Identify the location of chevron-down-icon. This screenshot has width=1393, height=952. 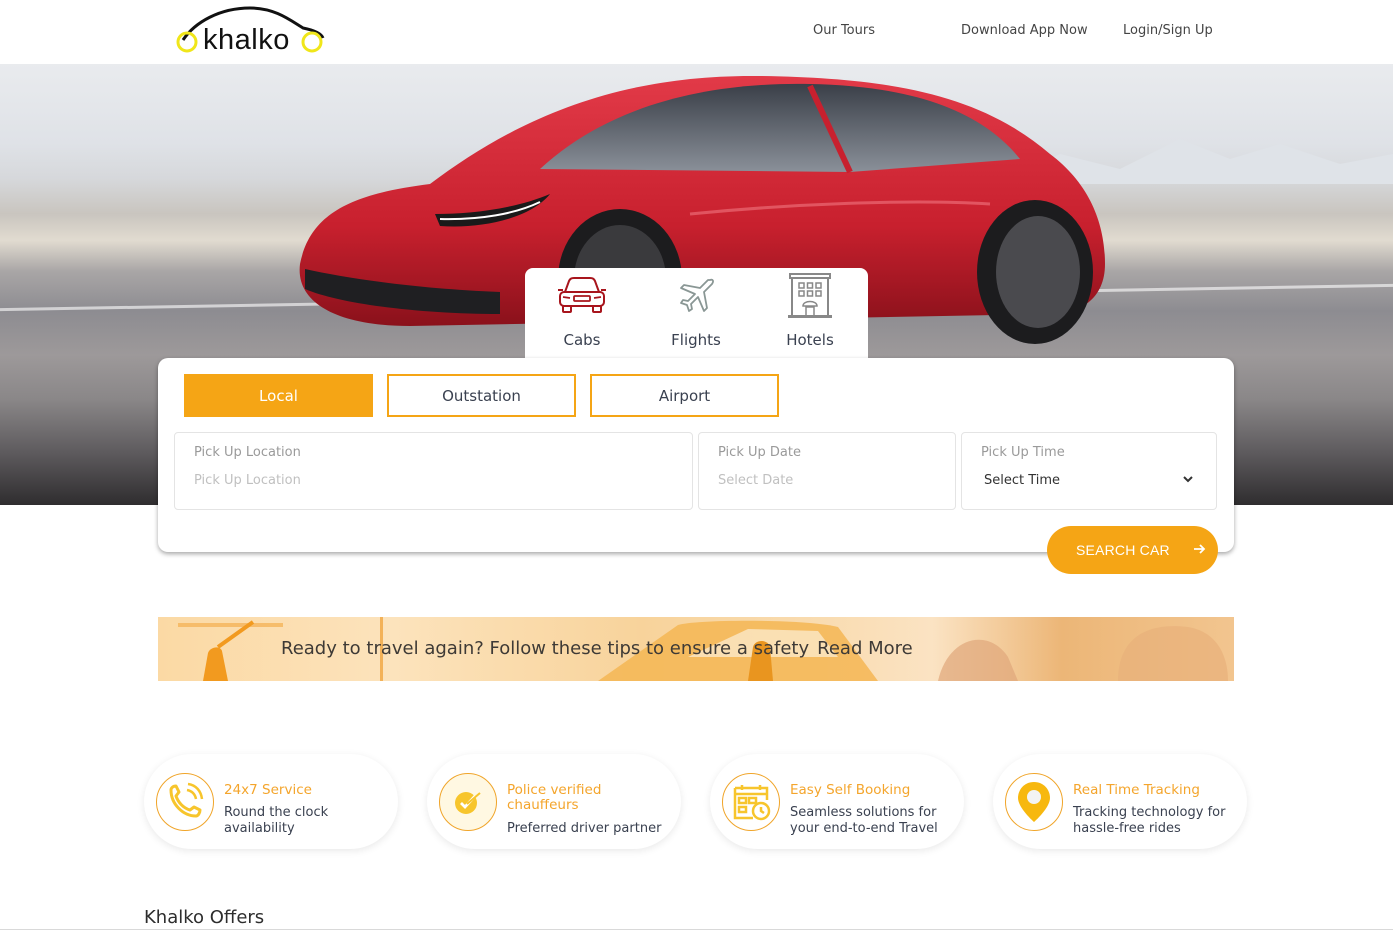
(1188, 479).